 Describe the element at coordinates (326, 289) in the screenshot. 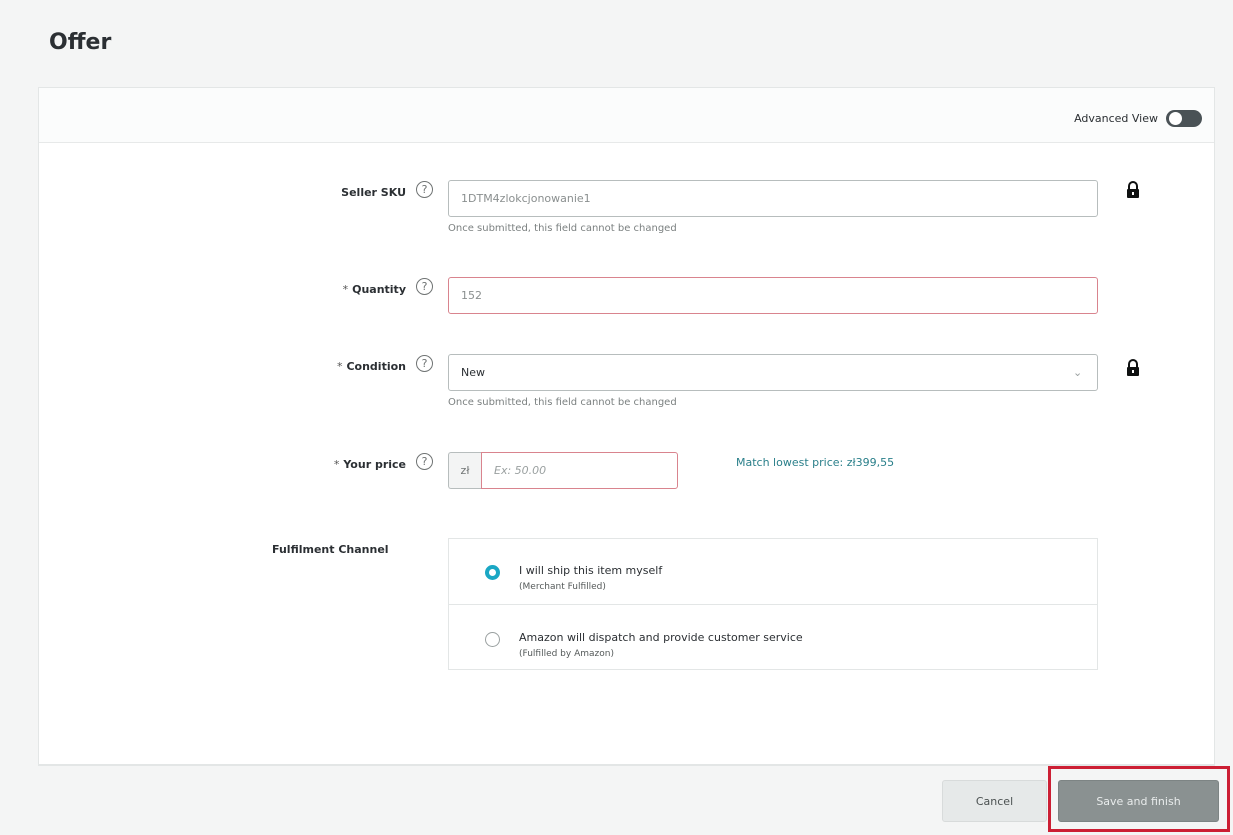

I see `quantity-label: * Quantity` at that location.